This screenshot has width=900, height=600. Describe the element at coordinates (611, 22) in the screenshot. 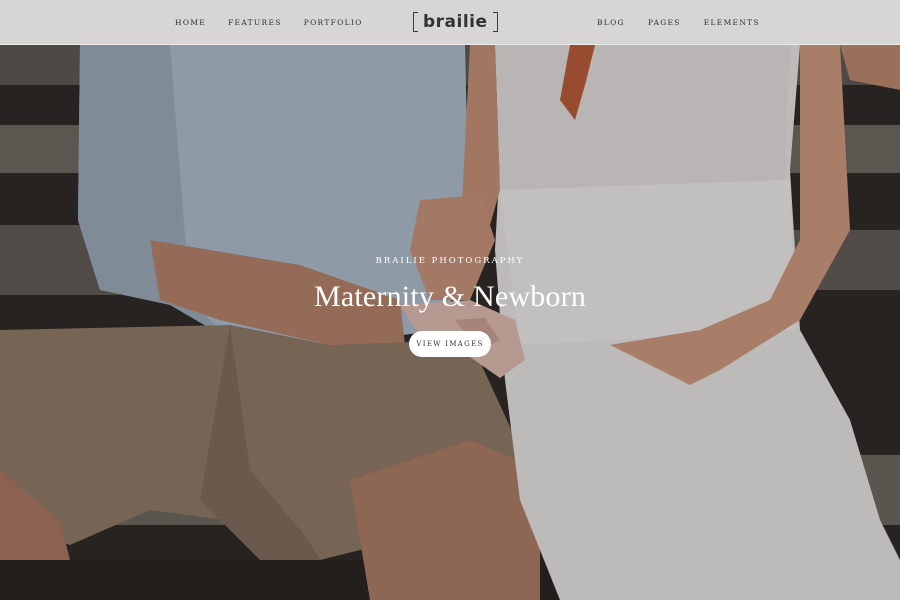

I see `nav-blog-link: Blog` at that location.